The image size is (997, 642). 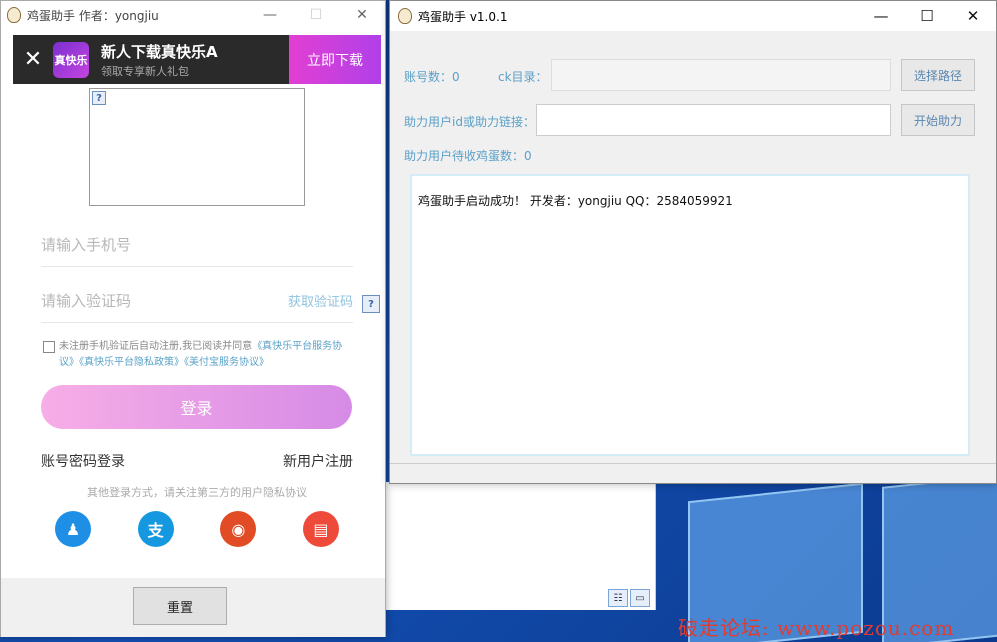 I want to click on help-id-label: 助力用户id或助力链接：, so click(x=469, y=122).